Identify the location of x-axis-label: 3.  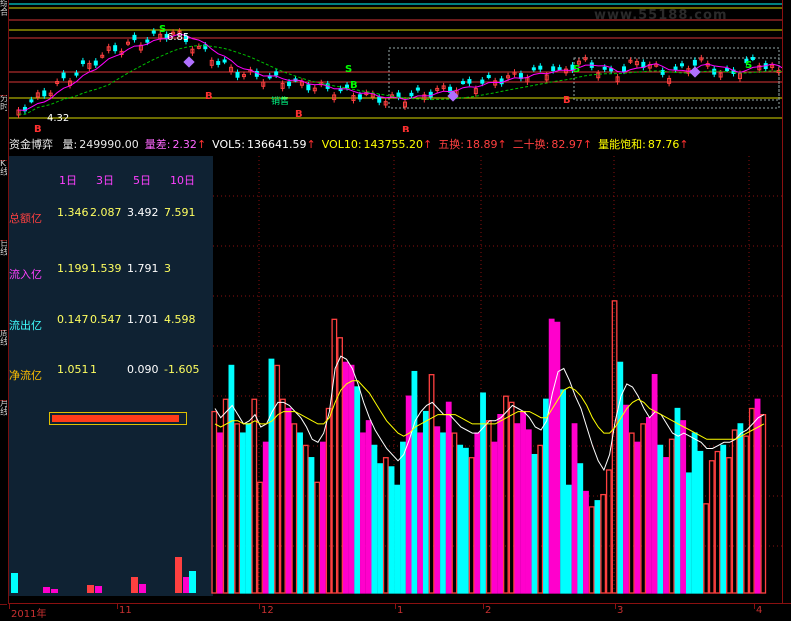
(620, 610).